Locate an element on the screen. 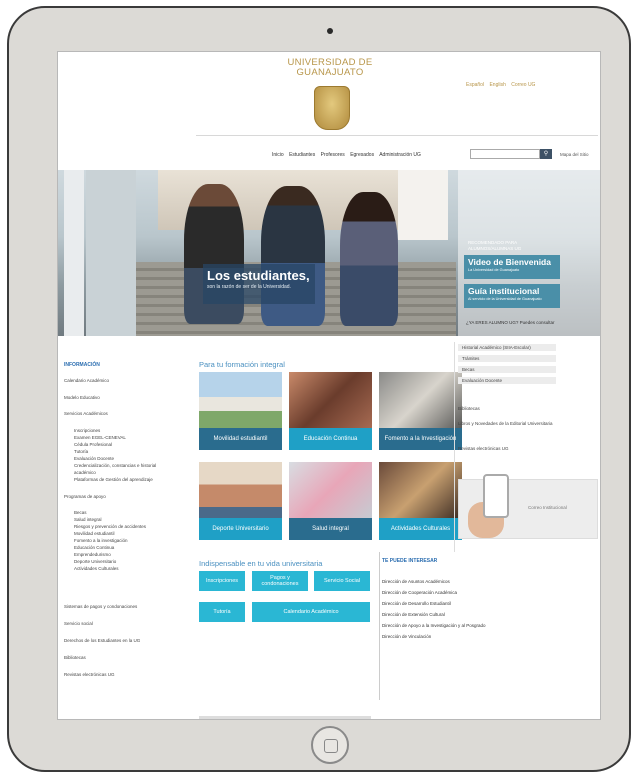 Image resolution: width=638 pixels, height=778 pixels. tile-label: Movilidad estudiantil is located at coordinates (240, 439).